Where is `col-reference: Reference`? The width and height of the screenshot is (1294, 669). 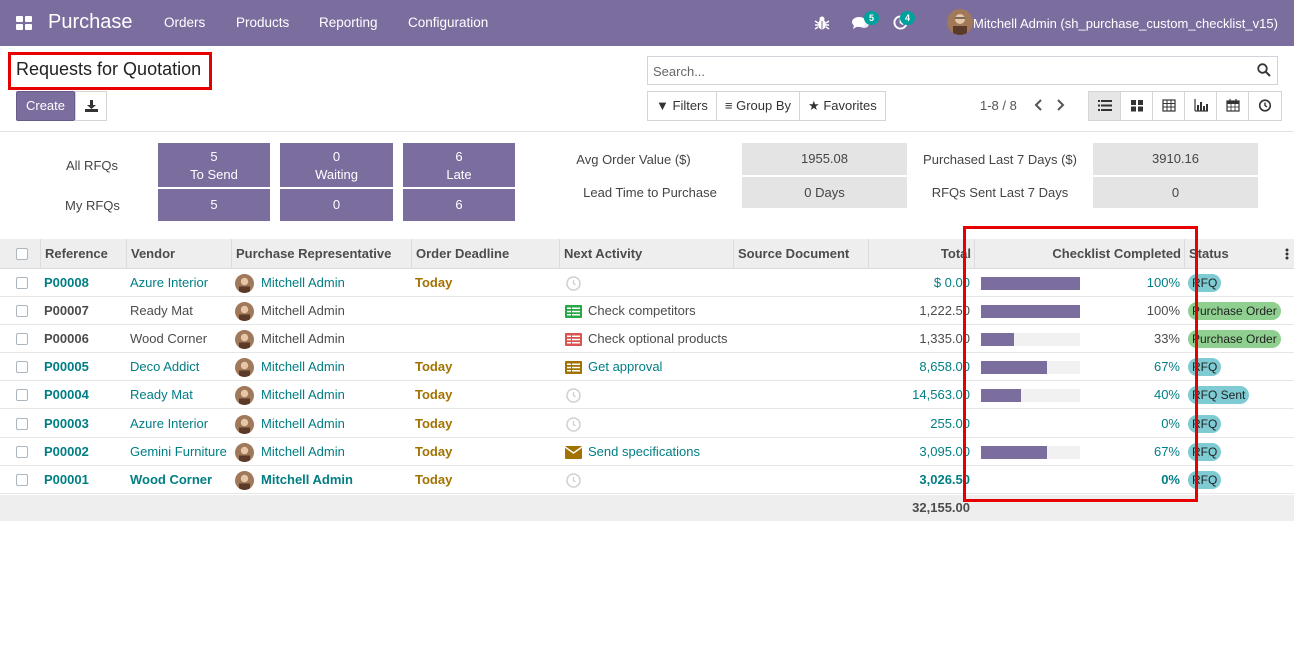
col-reference: Reference is located at coordinates (83, 254).